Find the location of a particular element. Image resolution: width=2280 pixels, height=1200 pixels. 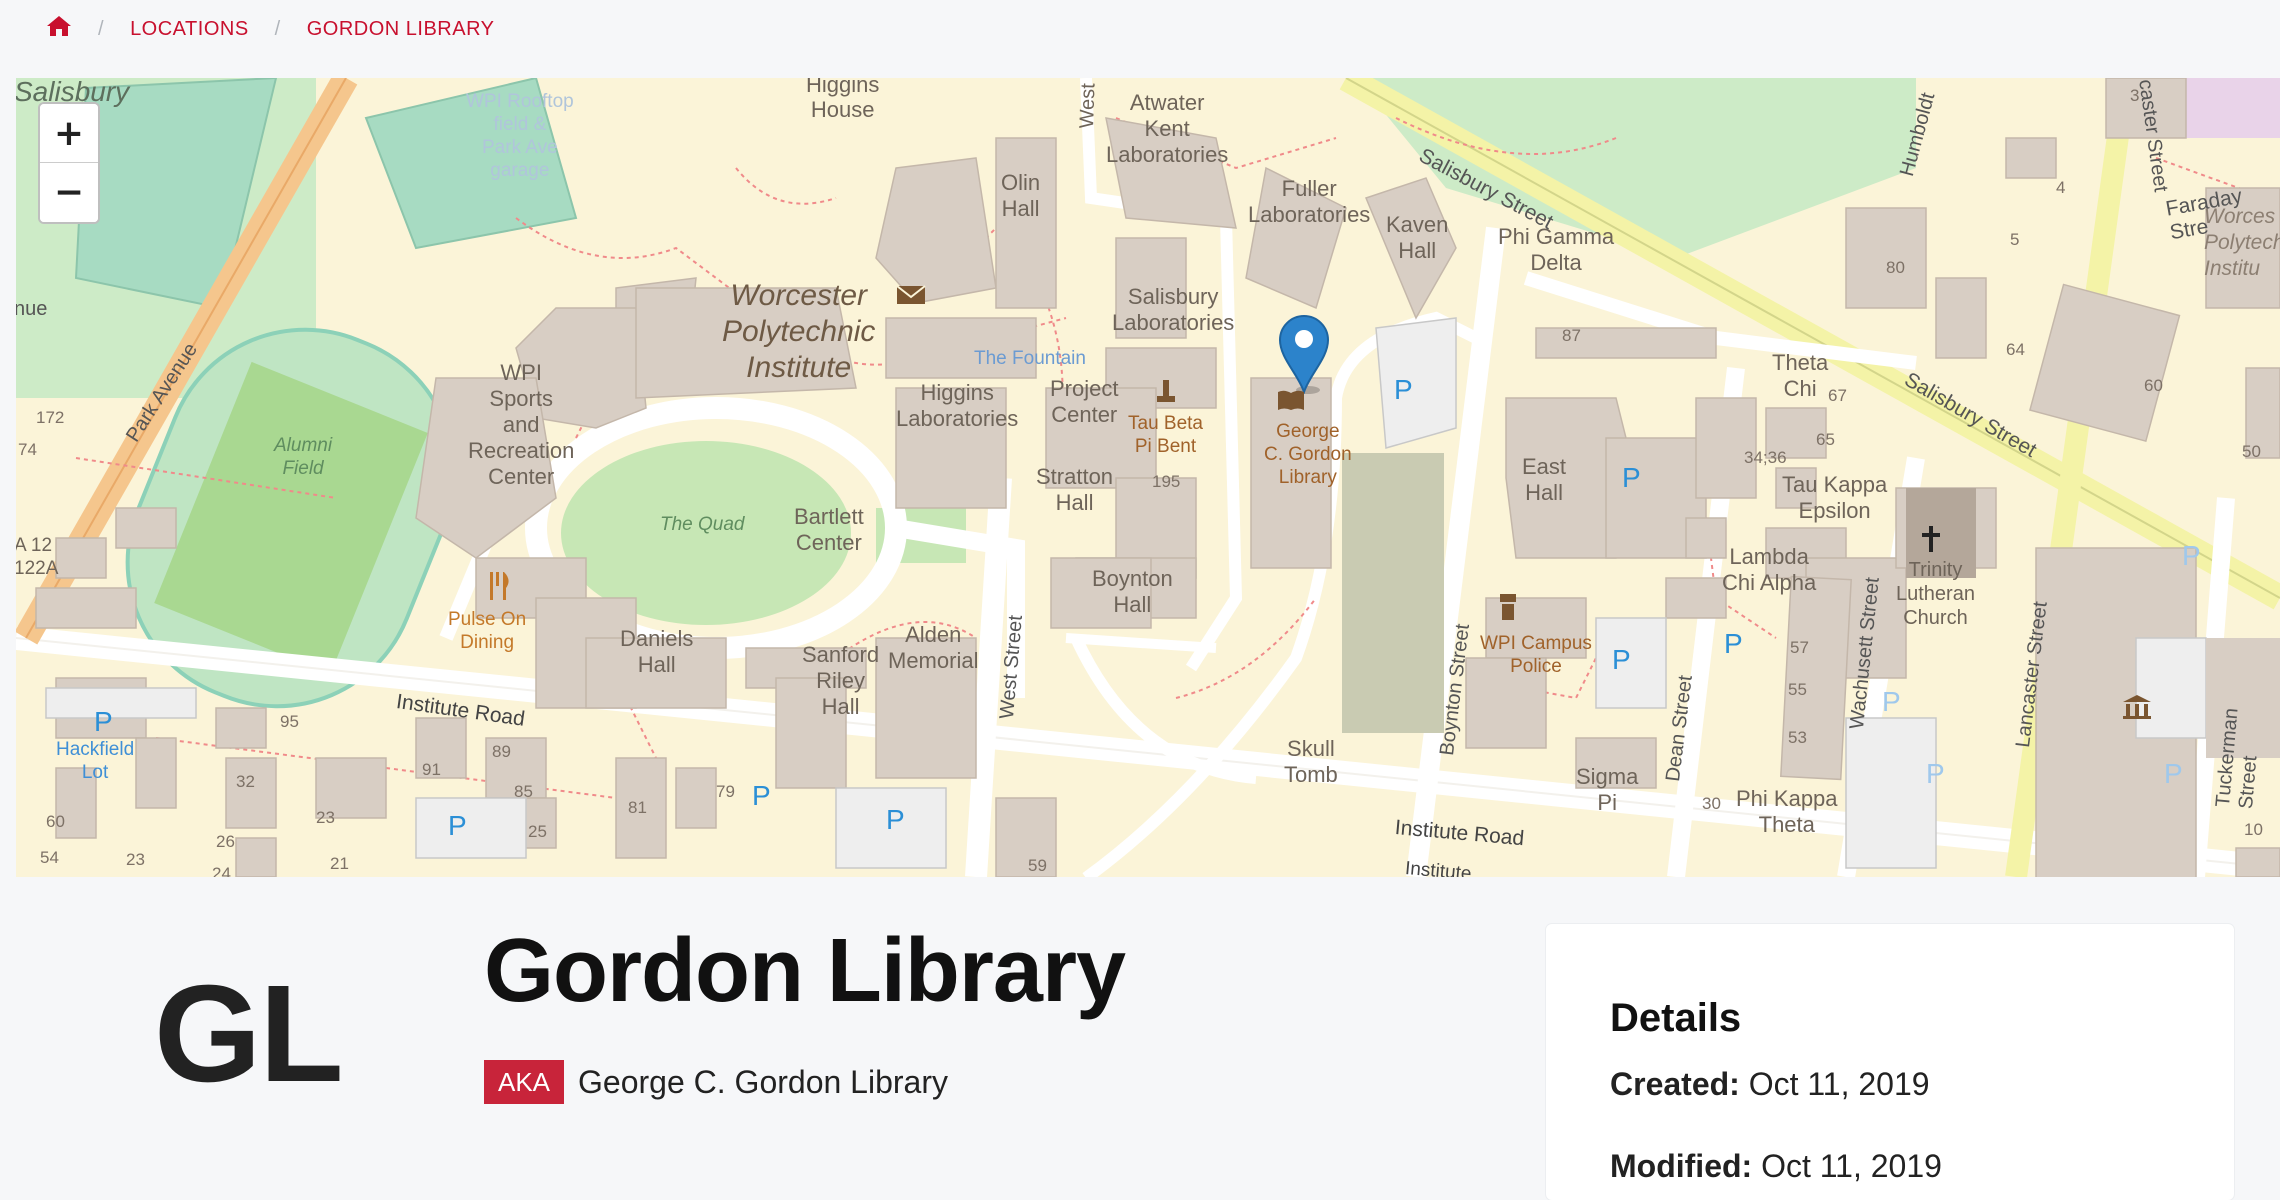

map-label-tau-beta: Tau Beta Pi Bent is located at coordinates (1165, 435).